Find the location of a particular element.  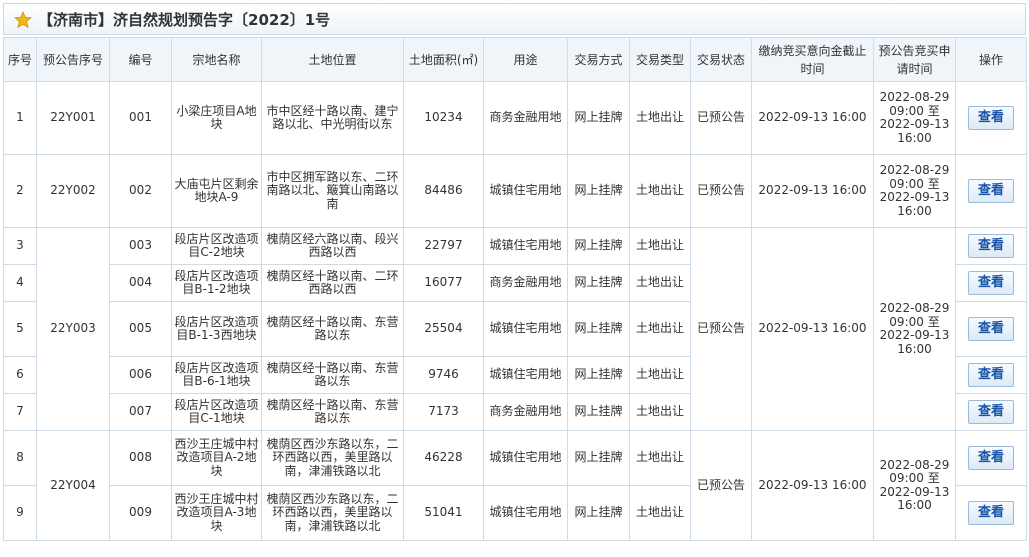

table-cell-area: 84486 is located at coordinates (443, 191).